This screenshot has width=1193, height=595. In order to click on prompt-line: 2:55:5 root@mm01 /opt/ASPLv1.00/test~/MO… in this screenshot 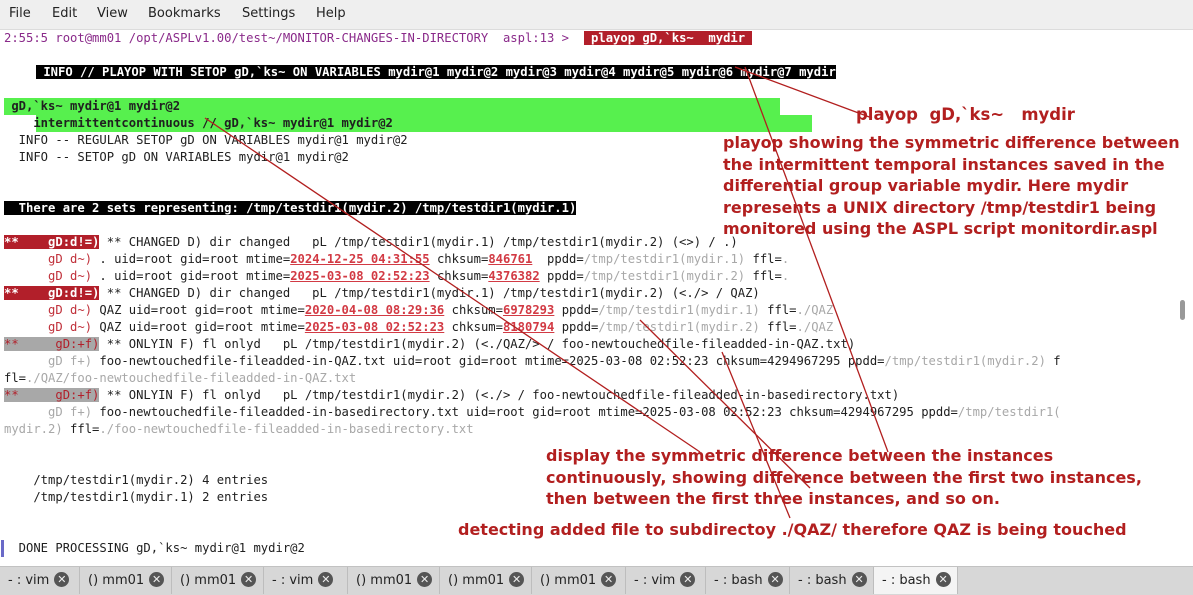, I will do `click(378, 38)`.